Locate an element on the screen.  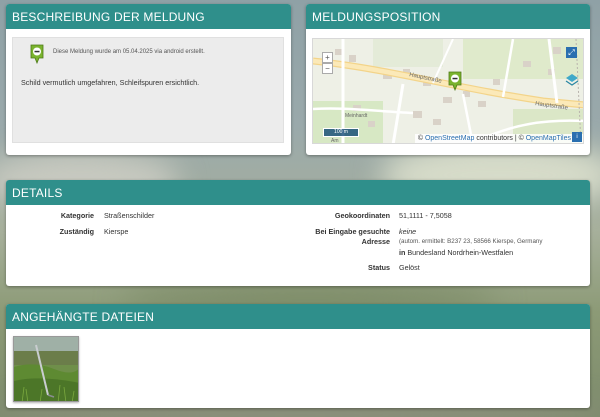
attribution-info-button: i is located at coordinates (577, 137).